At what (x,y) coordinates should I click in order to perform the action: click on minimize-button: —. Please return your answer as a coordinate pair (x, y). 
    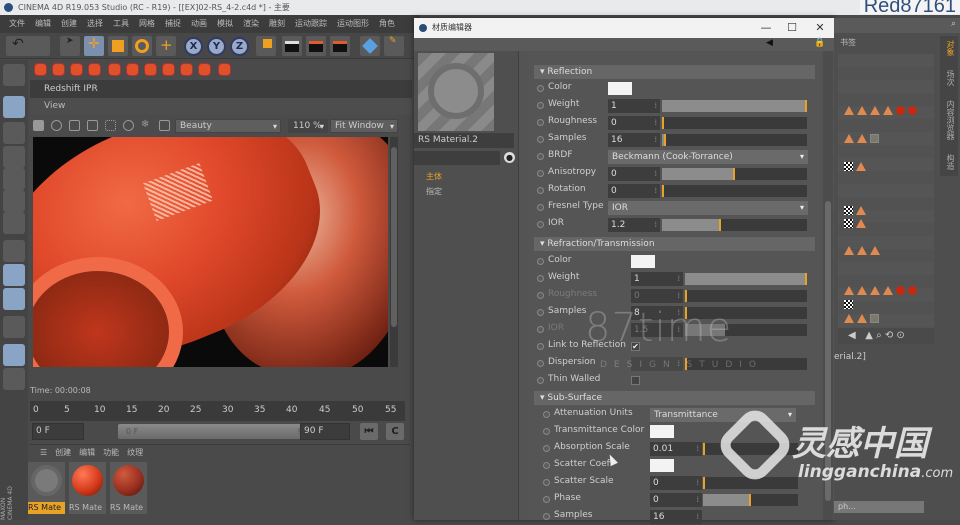
    Looking at the image, I should click on (766, 28).